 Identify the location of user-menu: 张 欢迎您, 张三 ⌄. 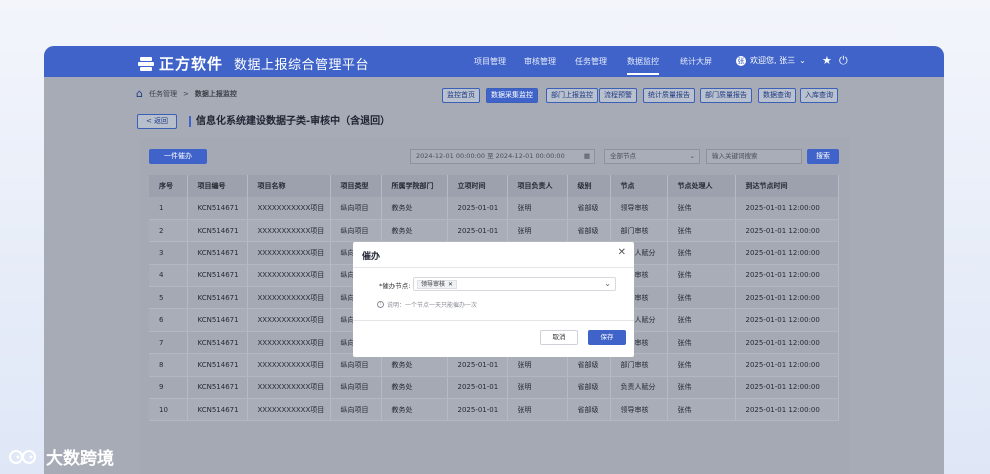
(771, 60).